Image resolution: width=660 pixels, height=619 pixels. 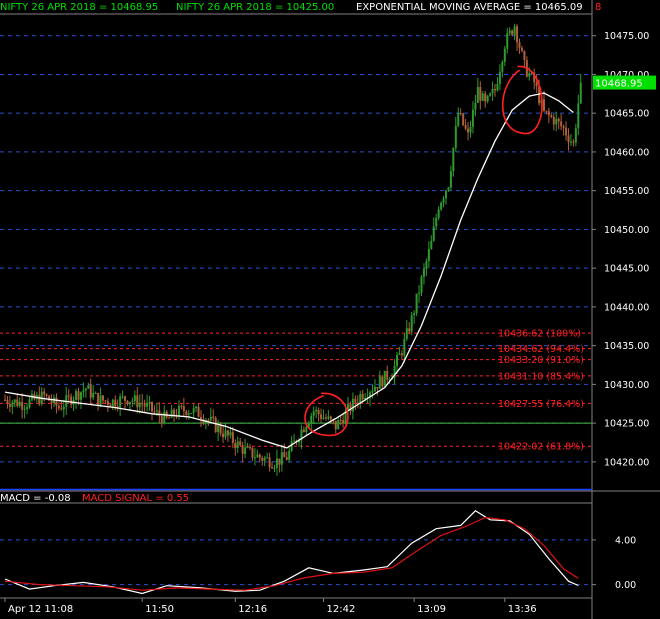 I want to click on fib-level-label: 10427.55 (76.4%), so click(x=541, y=404).